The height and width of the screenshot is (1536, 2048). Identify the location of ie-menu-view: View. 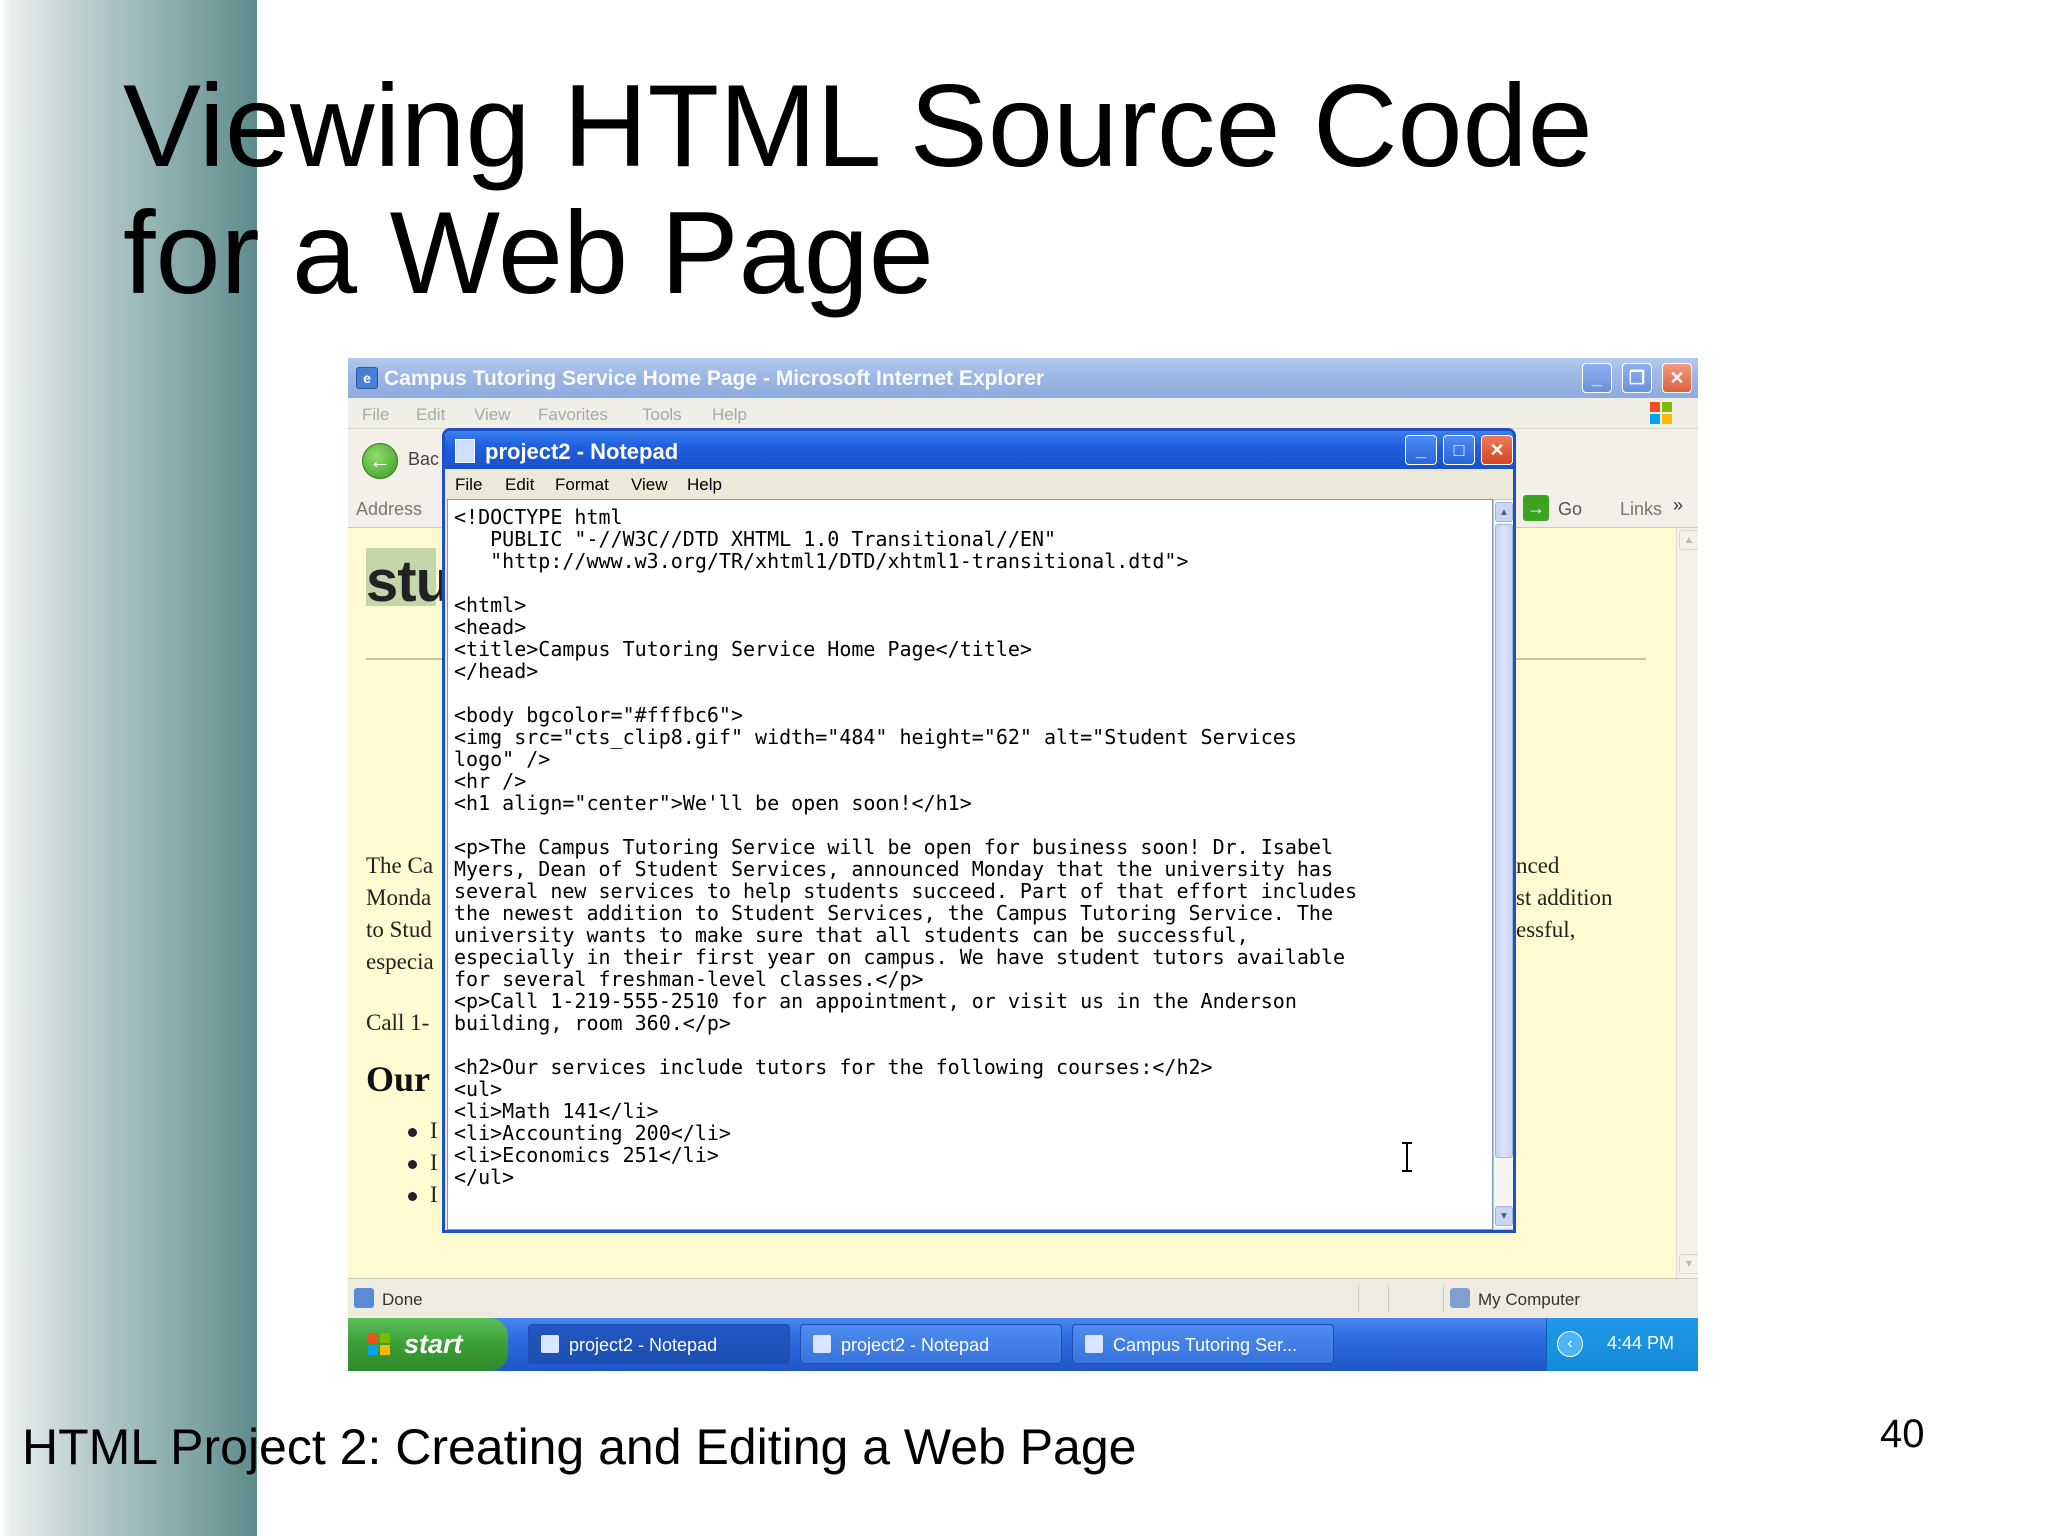
(492, 415).